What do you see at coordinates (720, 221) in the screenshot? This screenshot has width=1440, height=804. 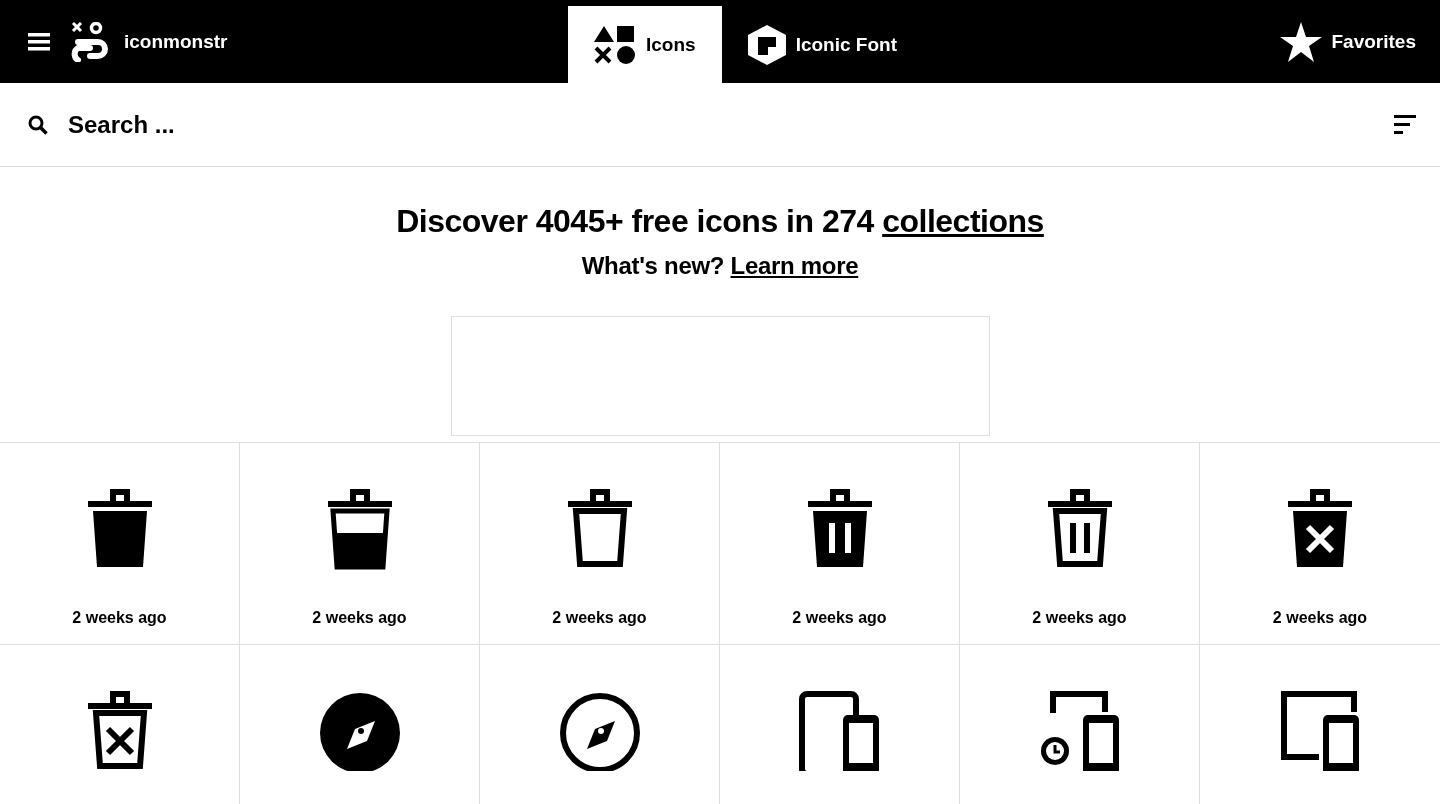 I see `headline: Discover 4045+ free icons in 274 collections` at bounding box center [720, 221].